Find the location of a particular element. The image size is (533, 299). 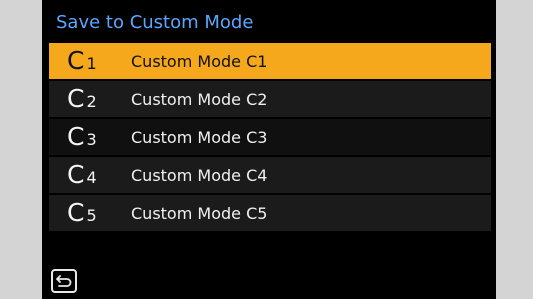

menu-item-label: Custom Mode C2 is located at coordinates (199, 99).